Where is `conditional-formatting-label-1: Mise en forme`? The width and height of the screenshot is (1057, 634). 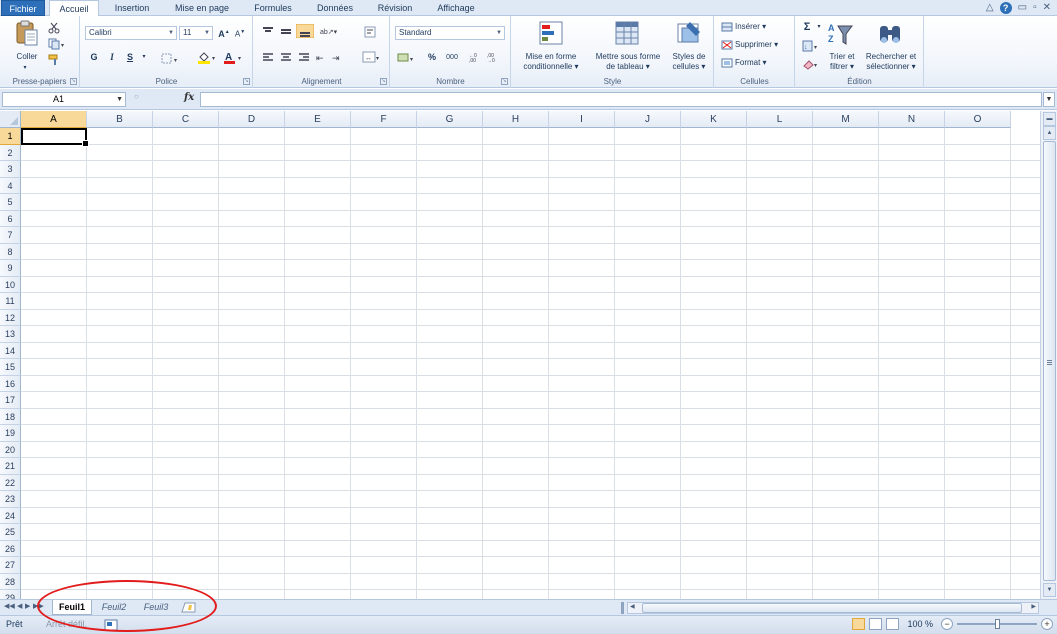 conditional-formatting-label-1: Mise en forme is located at coordinates (551, 57).